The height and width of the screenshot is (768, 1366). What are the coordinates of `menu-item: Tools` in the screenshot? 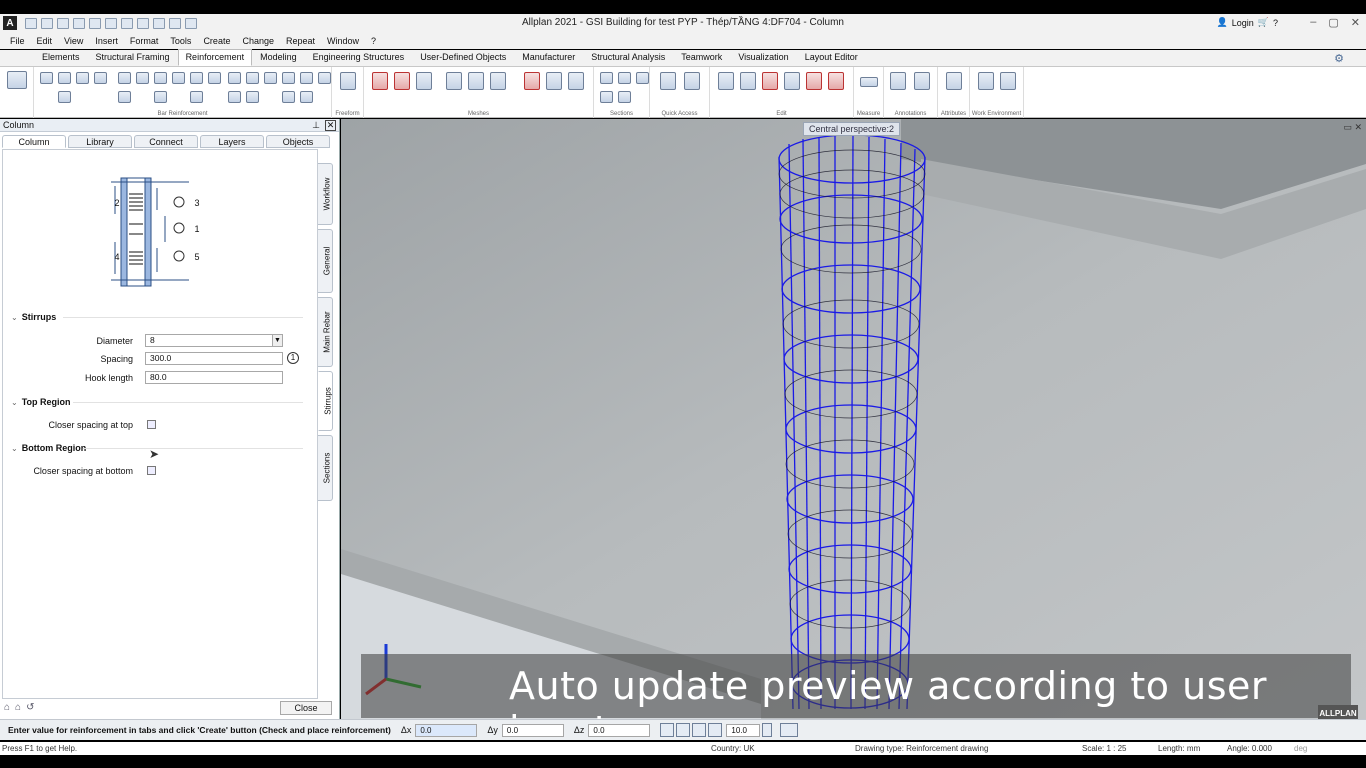 It's located at (180, 41).